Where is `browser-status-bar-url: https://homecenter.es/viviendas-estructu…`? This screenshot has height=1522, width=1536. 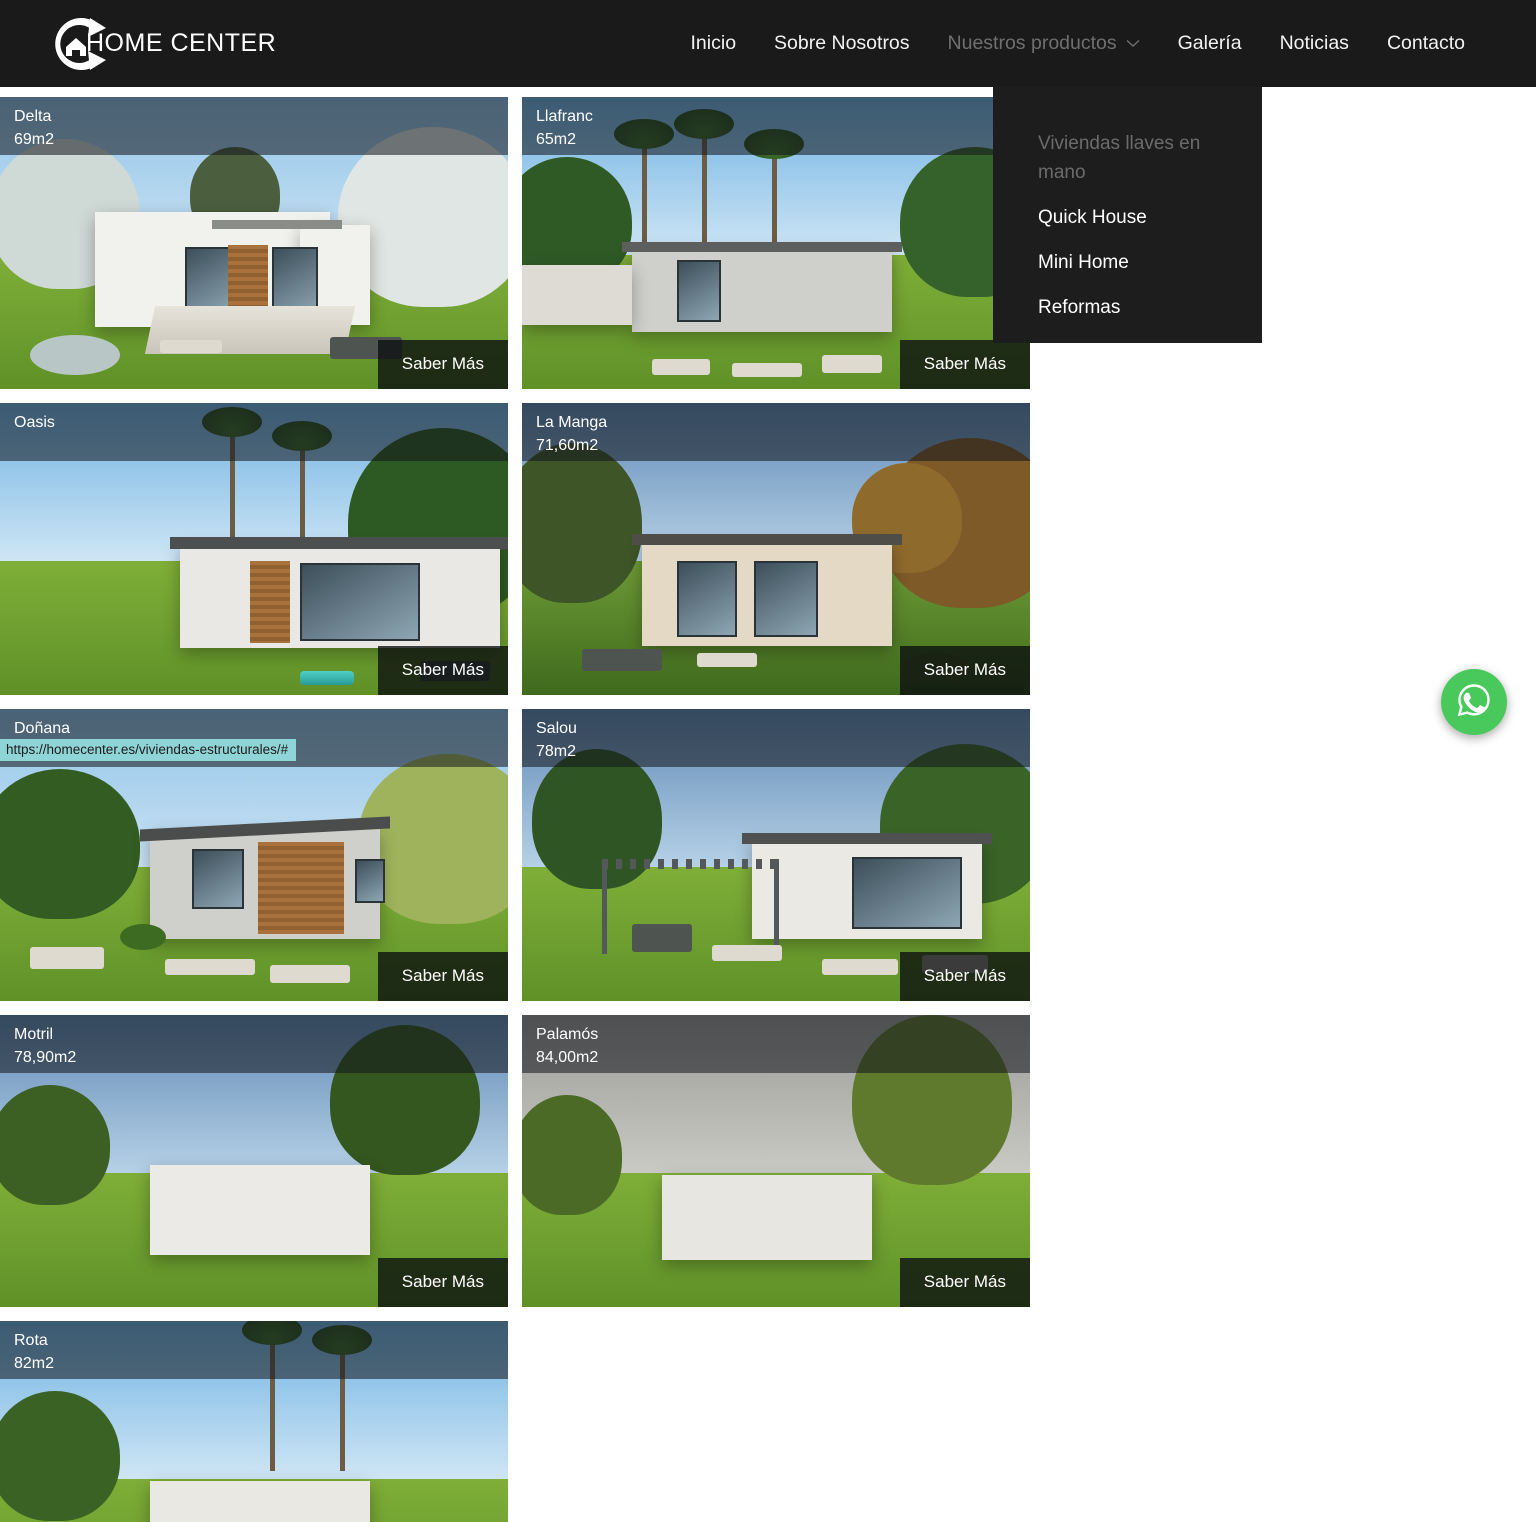
browser-status-bar-url: https://homecenter.es/viviendas-estructu… is located at coordinates (148, 750).